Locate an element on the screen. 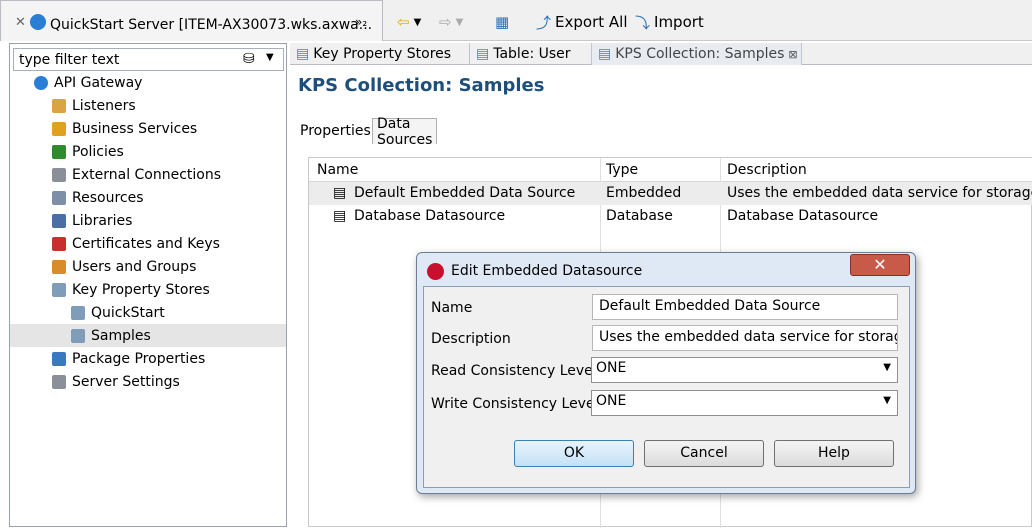 This screenshot has height=528, width=1032. tree-item-listeners: Listeners is located at coordinates (148, 105).